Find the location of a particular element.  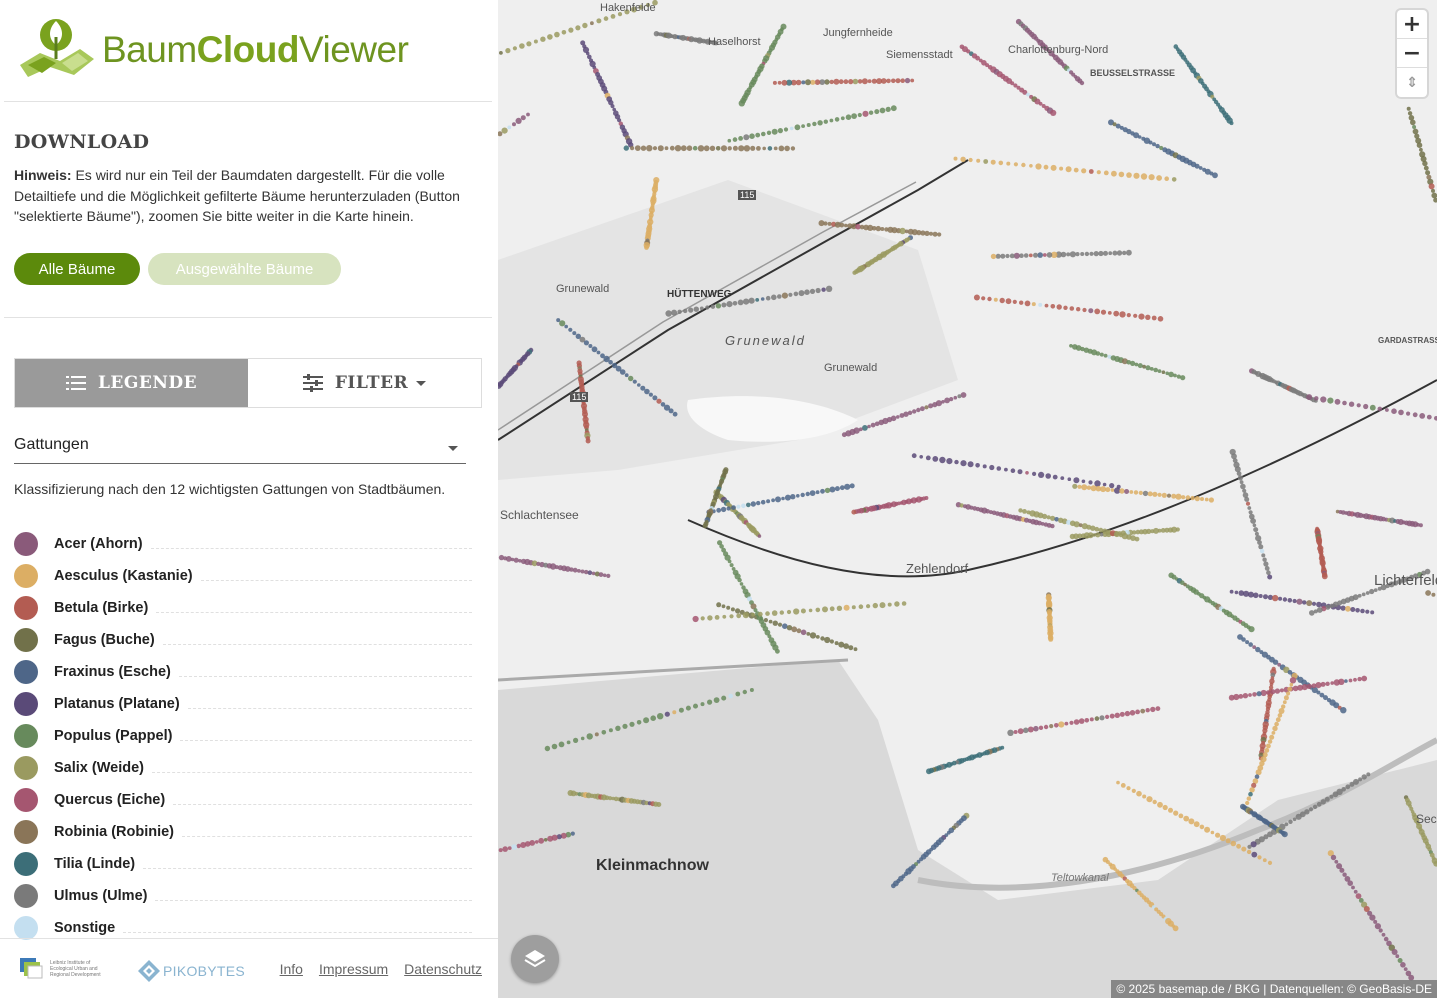

legend-item-label: Acer (Ahorn) is located at coordinates (98, 544).